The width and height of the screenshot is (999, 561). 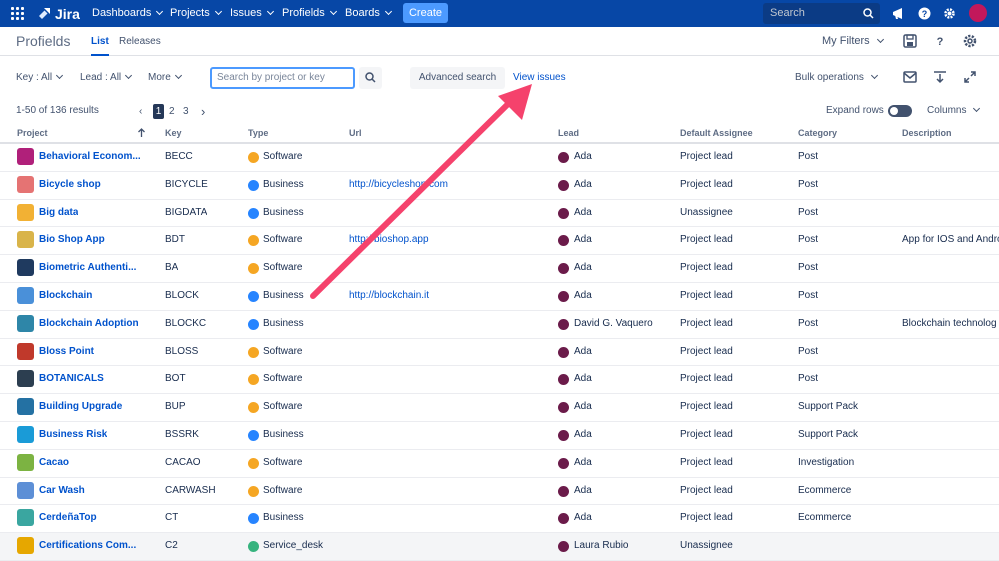 What do you see at coordinates (457, 78) in the screenshot?
I see `advanced-search-button: Advanced search` at bounding box center [457, 78].